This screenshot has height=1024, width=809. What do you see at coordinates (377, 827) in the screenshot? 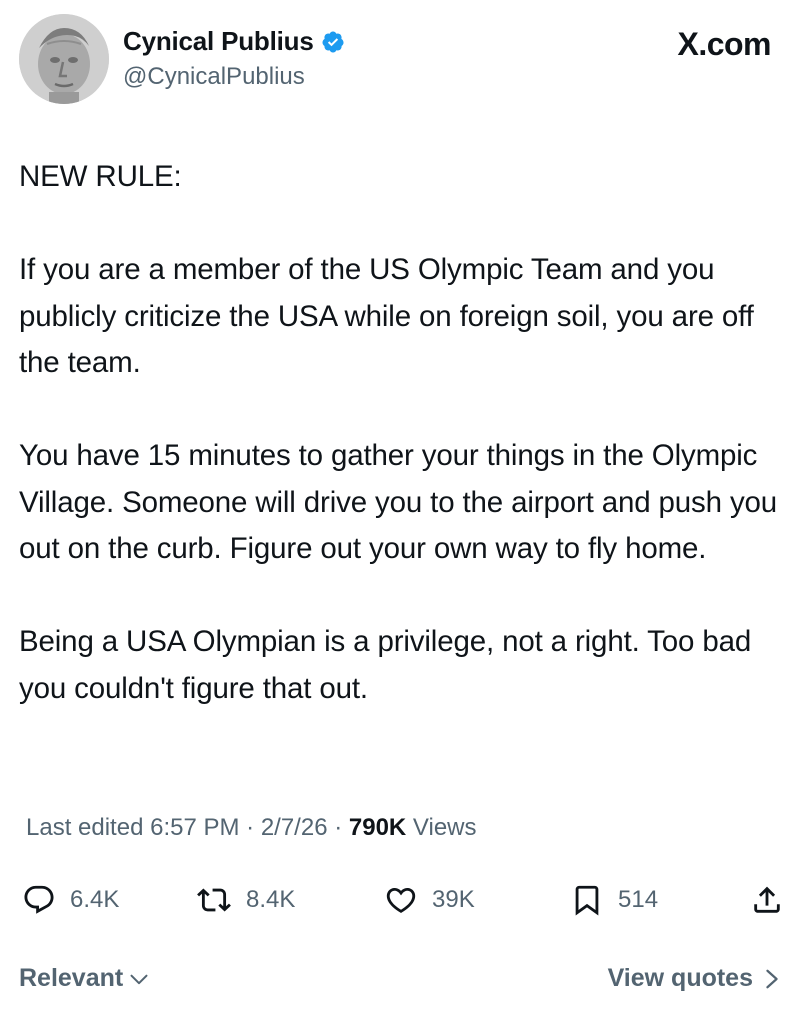
I see `views-count: 790K` at bounding box center [377, 827].